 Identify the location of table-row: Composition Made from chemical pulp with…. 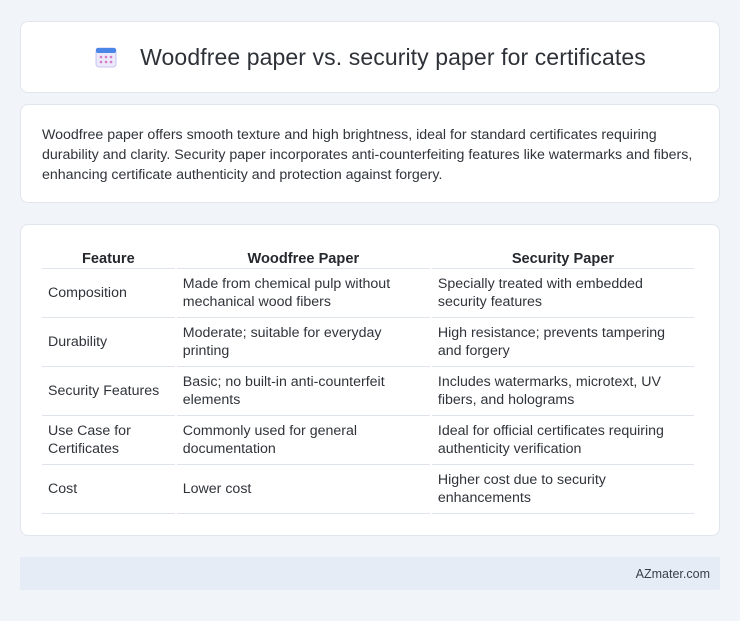
(368, 293).